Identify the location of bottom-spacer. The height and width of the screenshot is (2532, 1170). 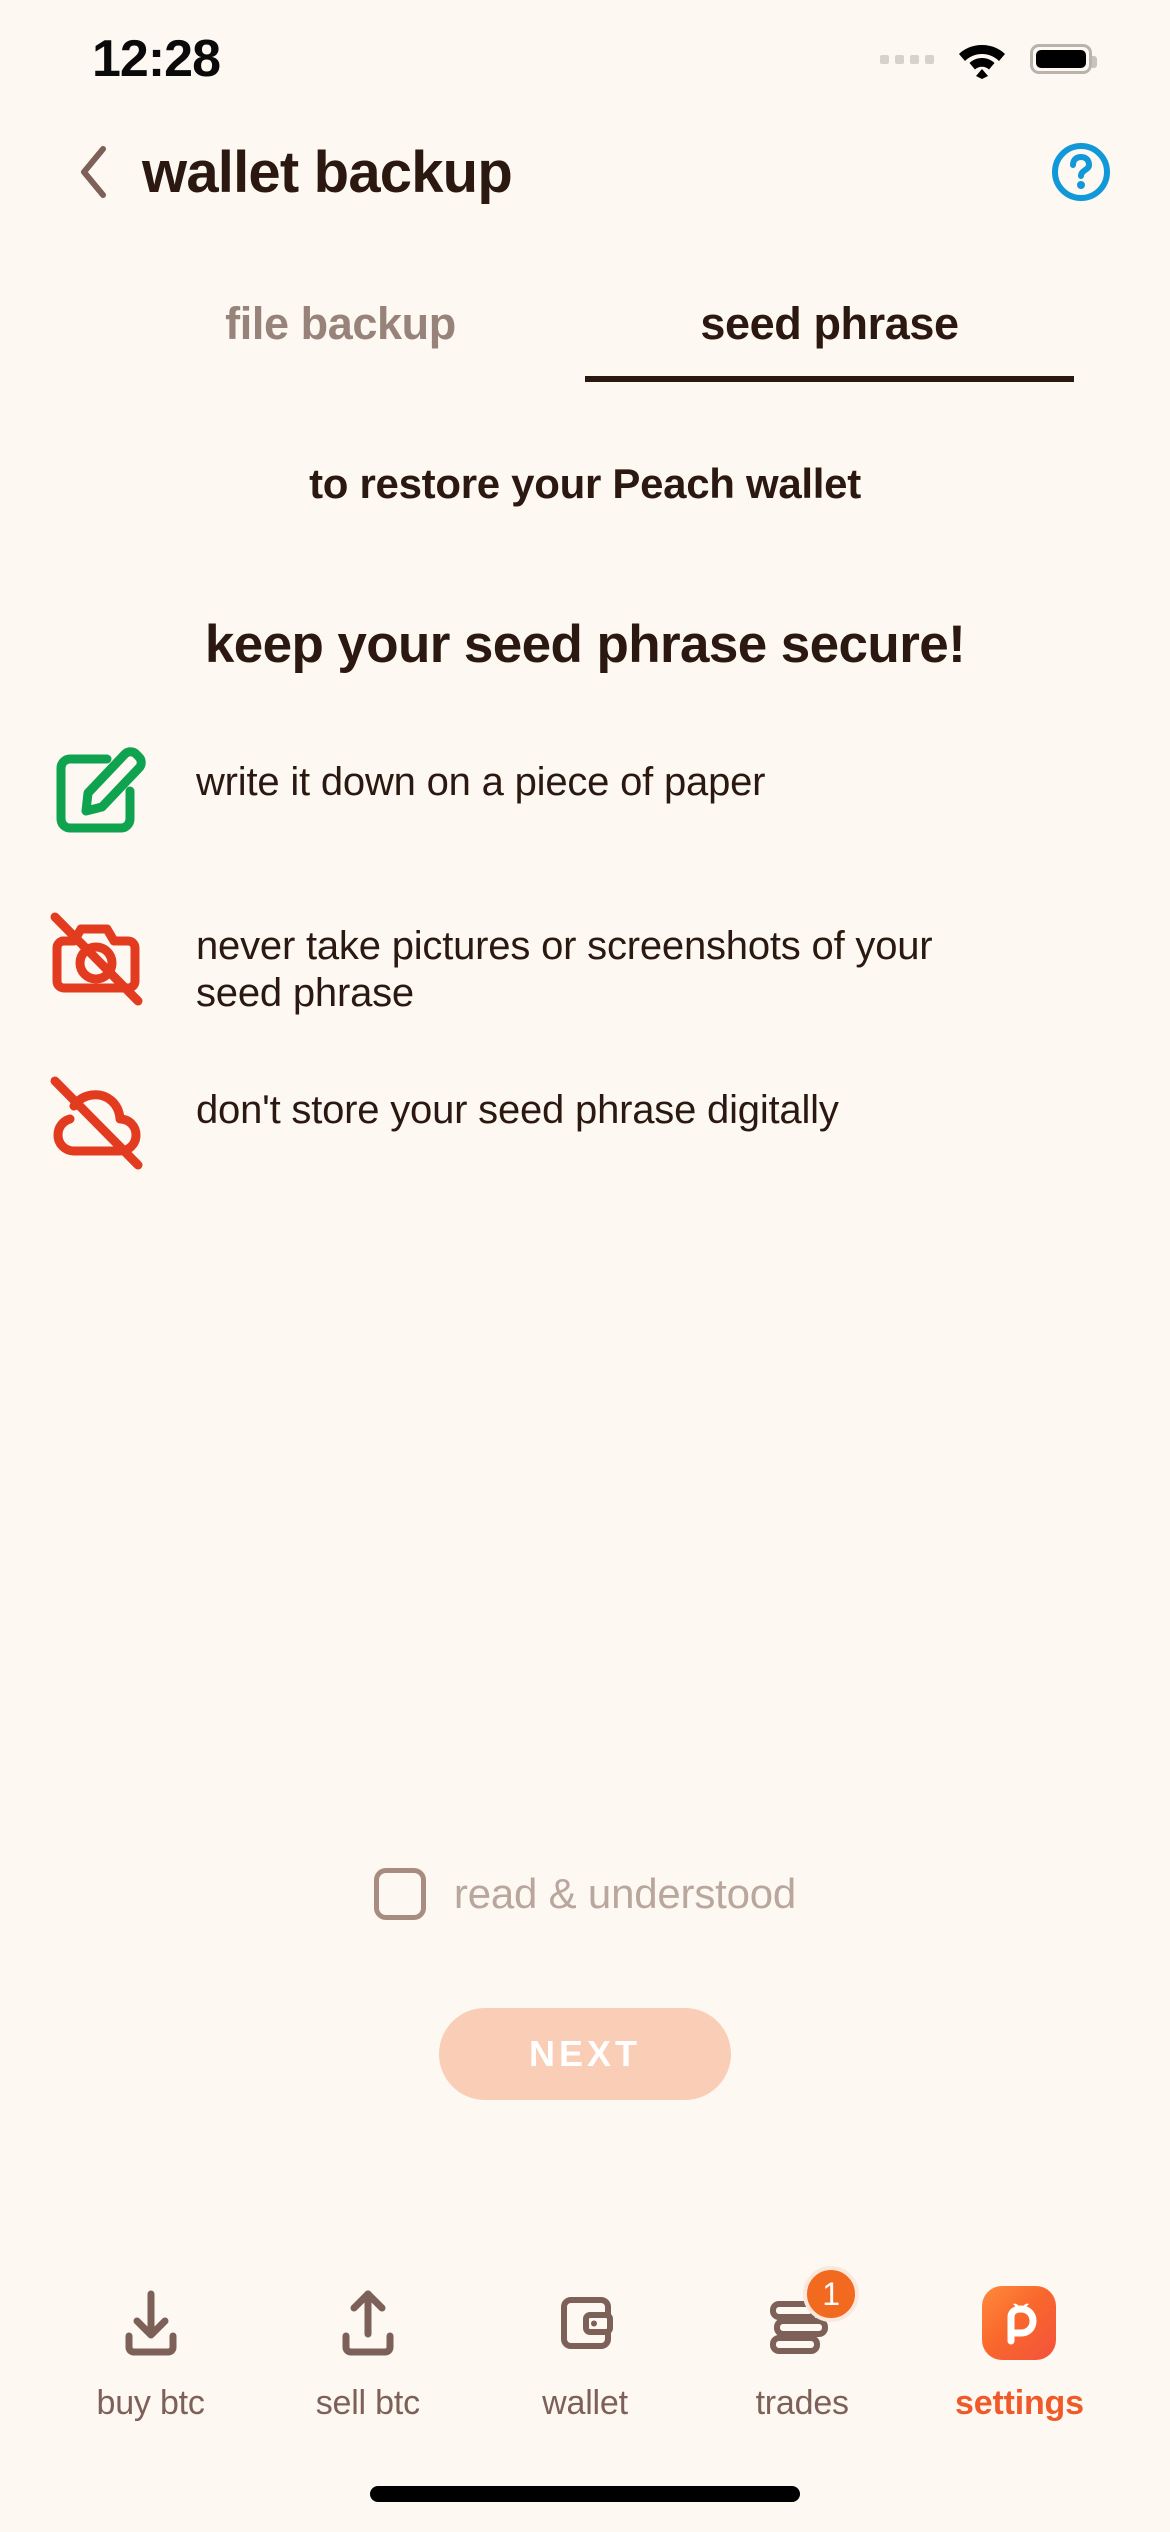
(585, 2162).